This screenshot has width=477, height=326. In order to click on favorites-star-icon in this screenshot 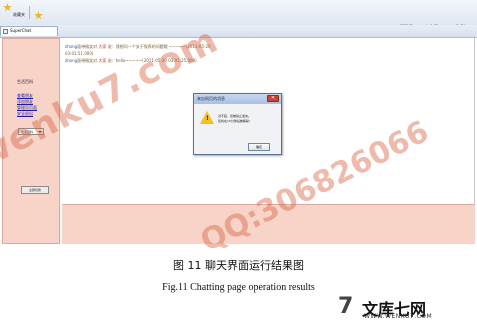, I will do `click(7, 7)`.